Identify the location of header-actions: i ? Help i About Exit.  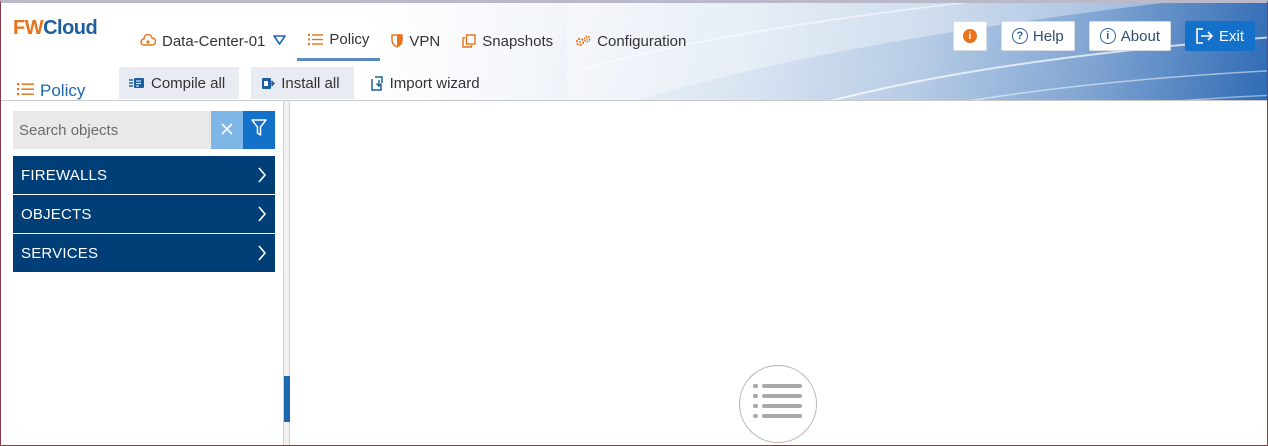
(1103, 36).